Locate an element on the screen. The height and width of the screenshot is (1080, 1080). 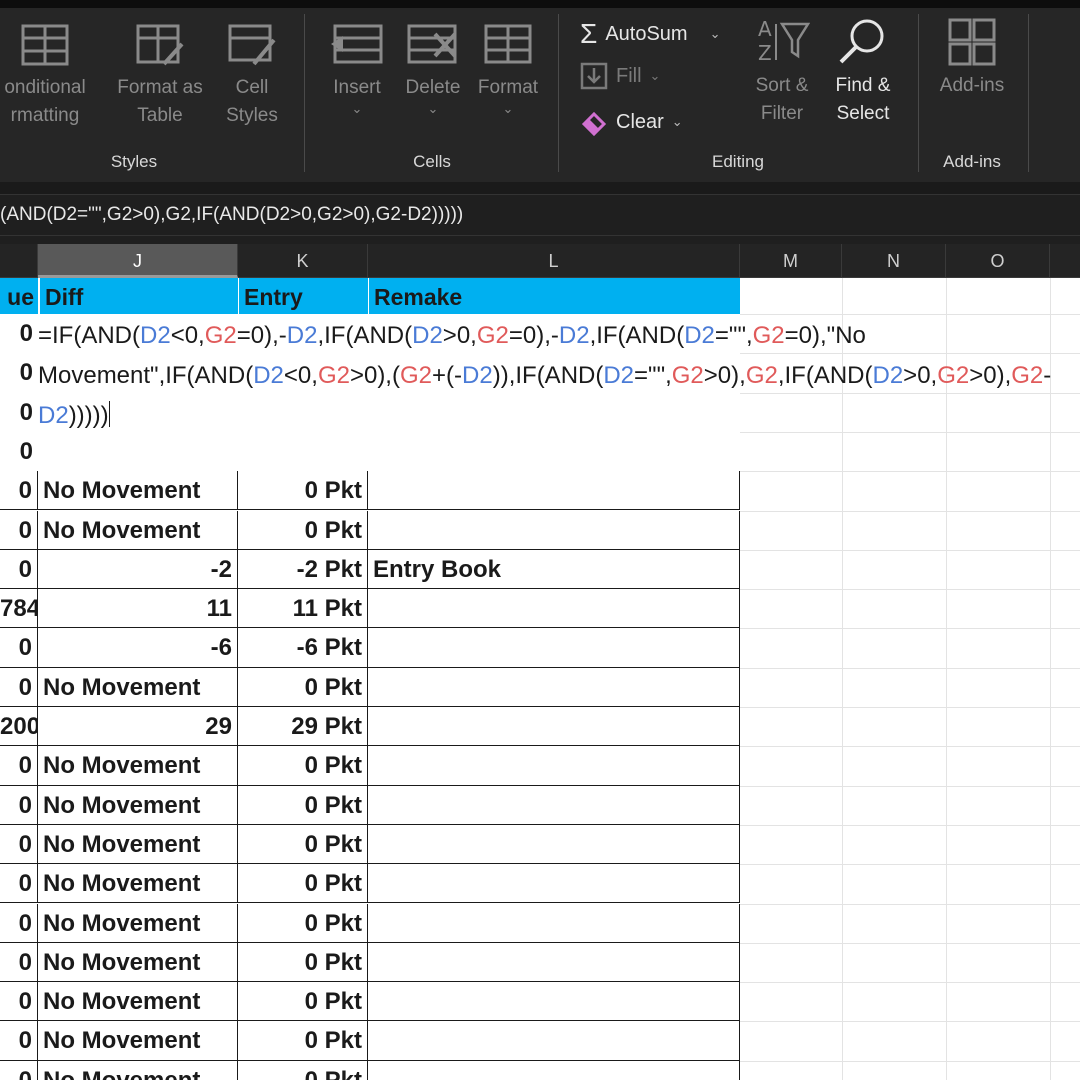
column-header-j: J is located at coordinates (138, 261).